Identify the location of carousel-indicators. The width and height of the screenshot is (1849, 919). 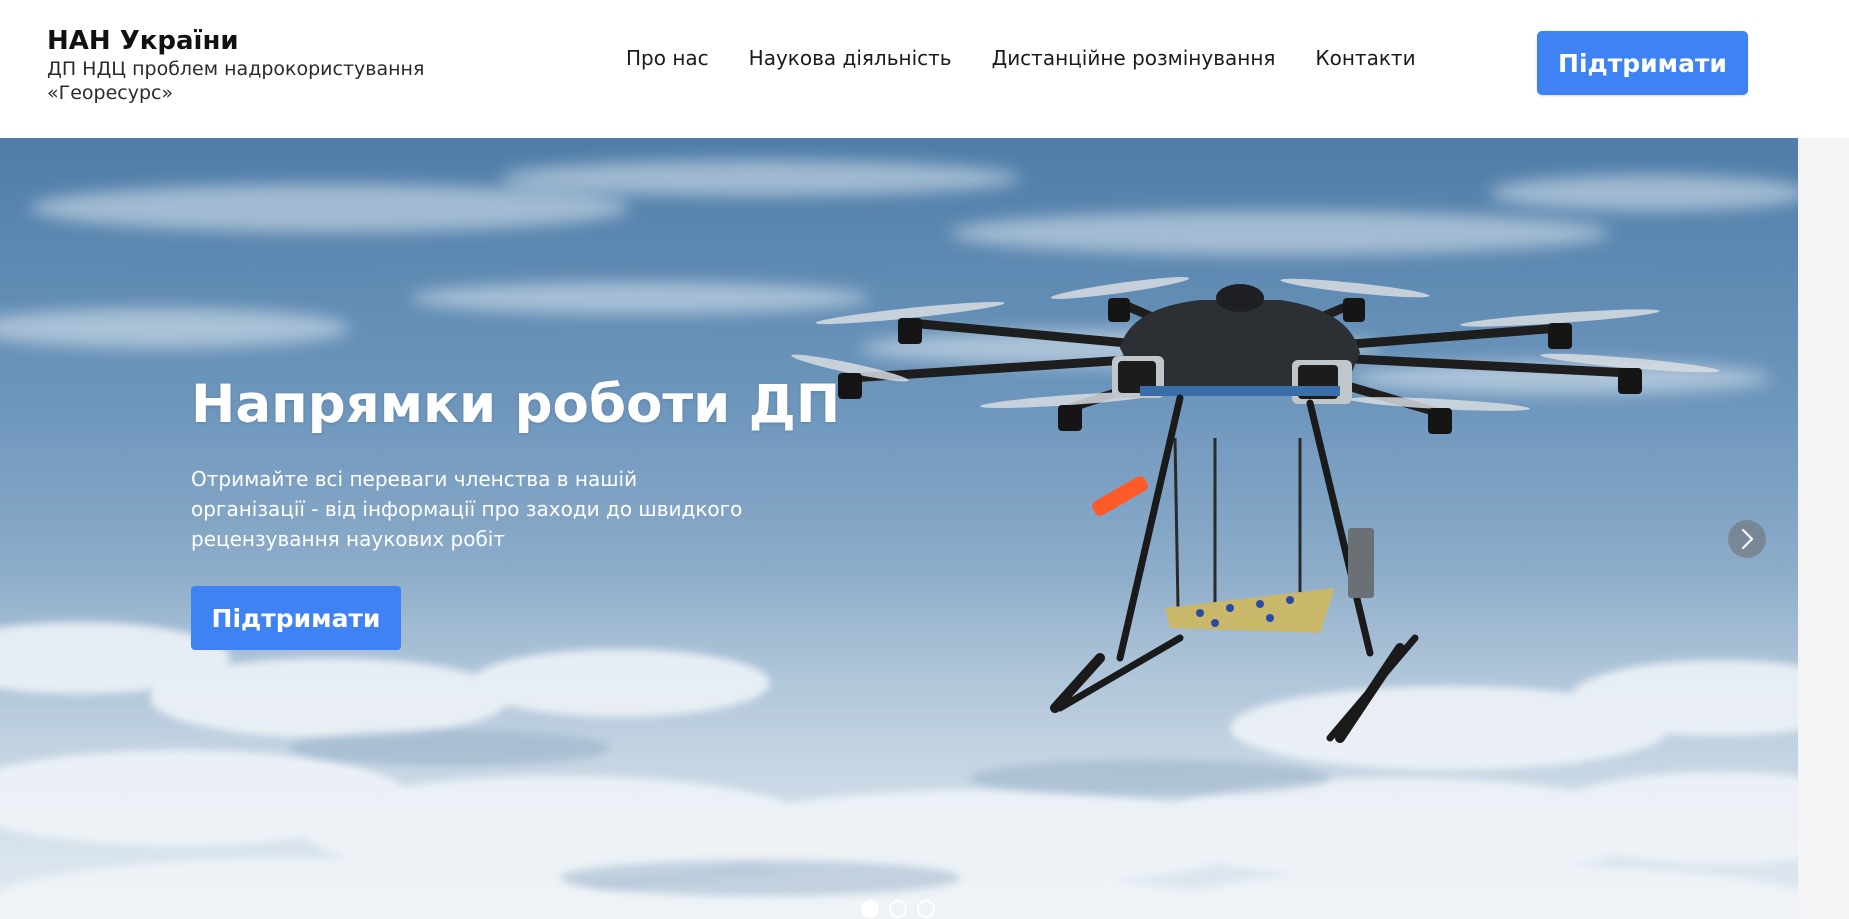
(898, 909).